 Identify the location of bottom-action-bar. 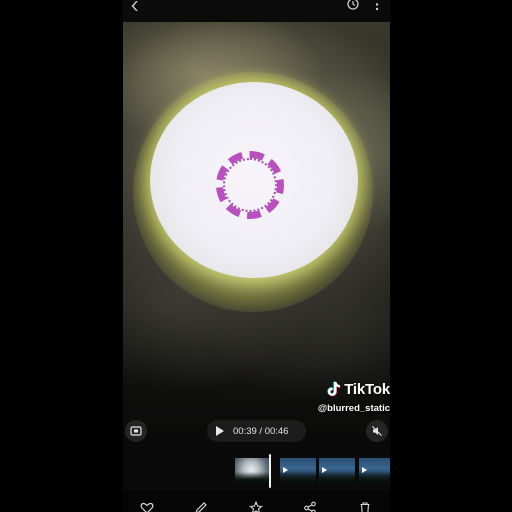
(256, 504).